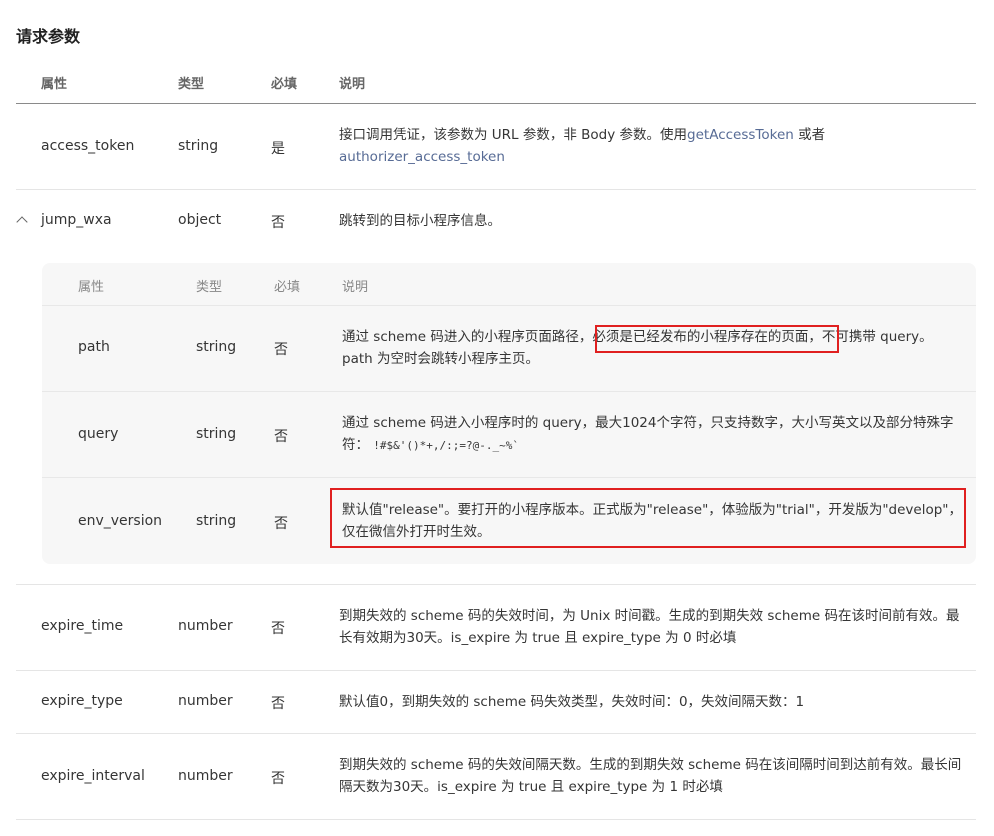 Image resolution: width=994 pixels, height=836 pixels. Describe the element at coordinates (352, 84) in the screenshot. I see `header-desc: 说明` at that location.